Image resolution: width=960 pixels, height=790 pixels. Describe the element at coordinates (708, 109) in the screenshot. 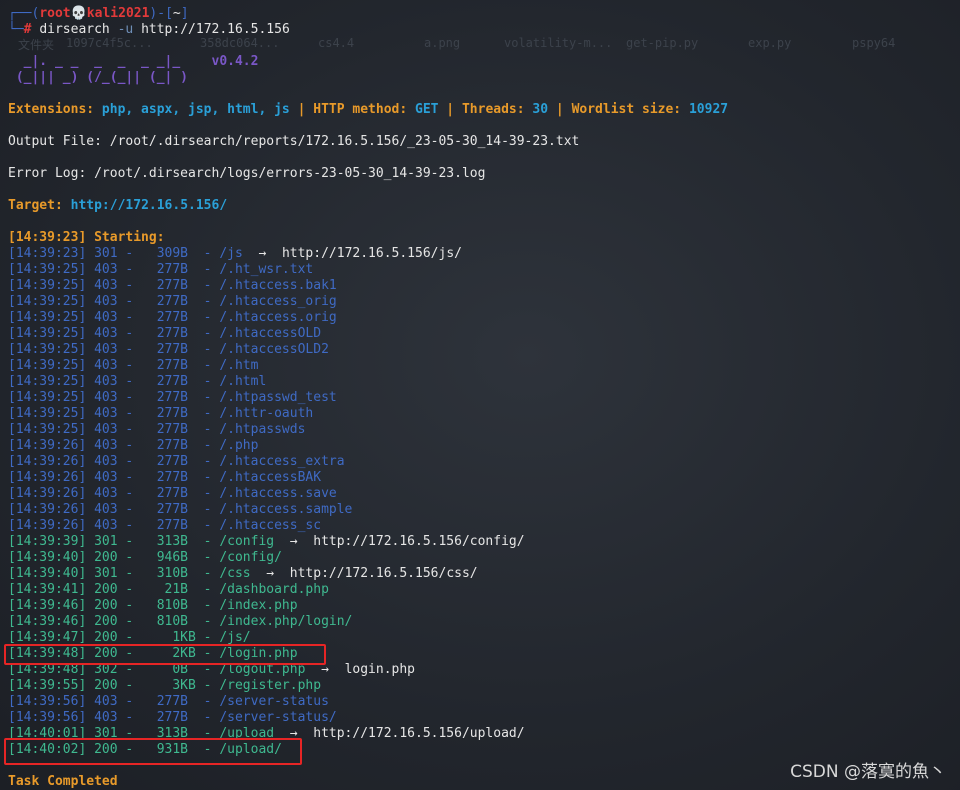

I see `wordlist-value: 10927` at that location.